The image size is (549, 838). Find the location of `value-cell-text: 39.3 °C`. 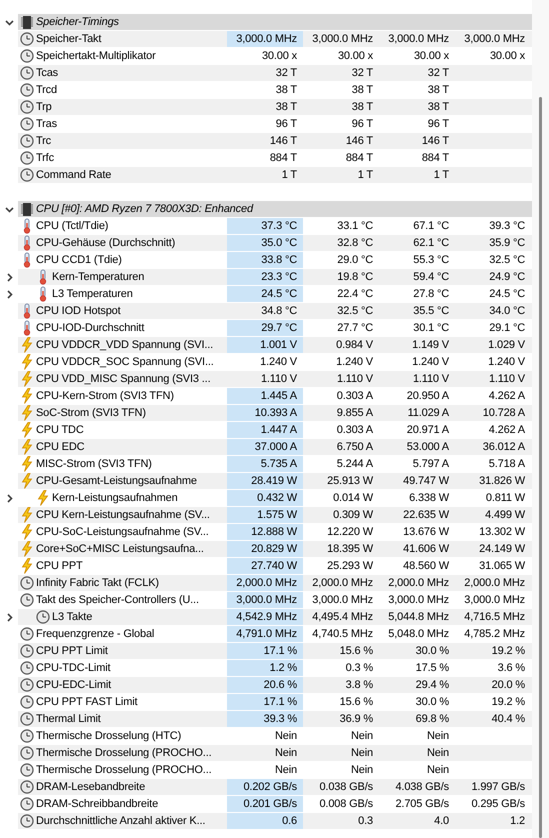

value-cell-text: 39.3 °C is located at coordinates (507, 226).